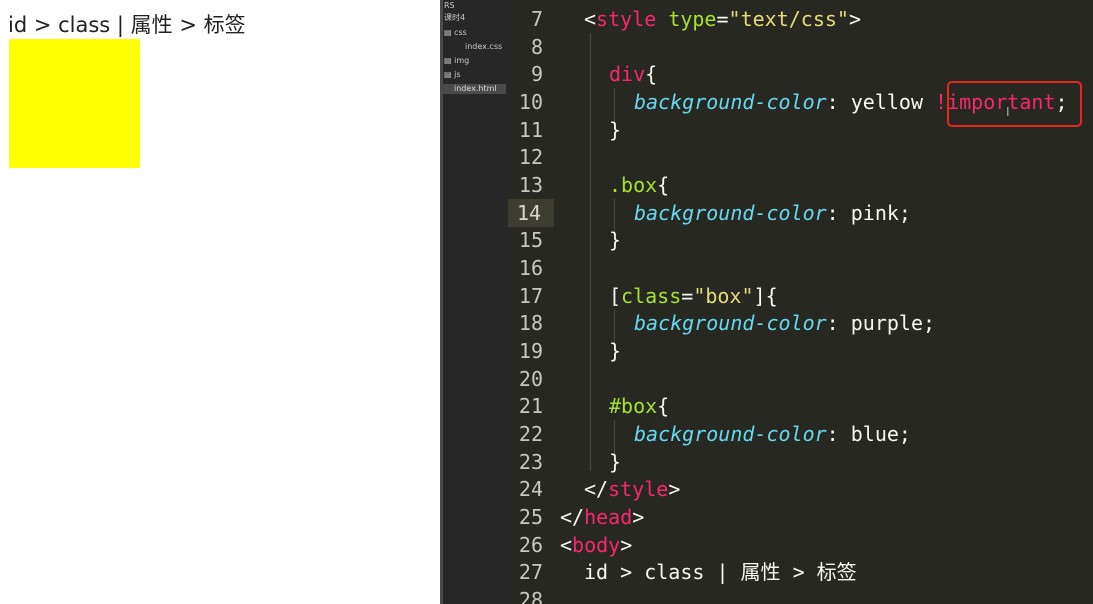 The image size is (1093, 604). I want to click on code-token-selector: div, so click(627, 74).